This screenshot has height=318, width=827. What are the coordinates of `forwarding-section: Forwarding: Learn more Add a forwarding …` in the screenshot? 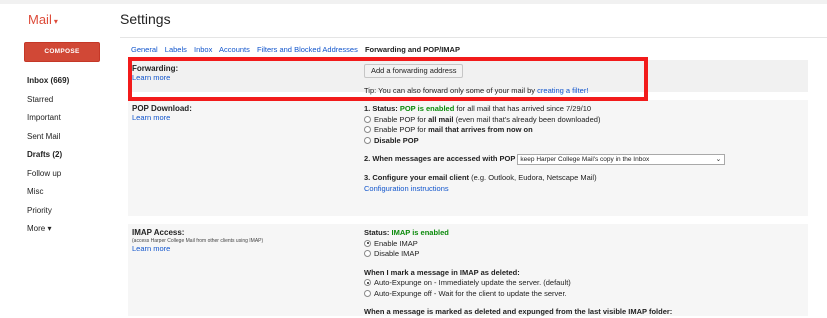 It's located at (468, 80).